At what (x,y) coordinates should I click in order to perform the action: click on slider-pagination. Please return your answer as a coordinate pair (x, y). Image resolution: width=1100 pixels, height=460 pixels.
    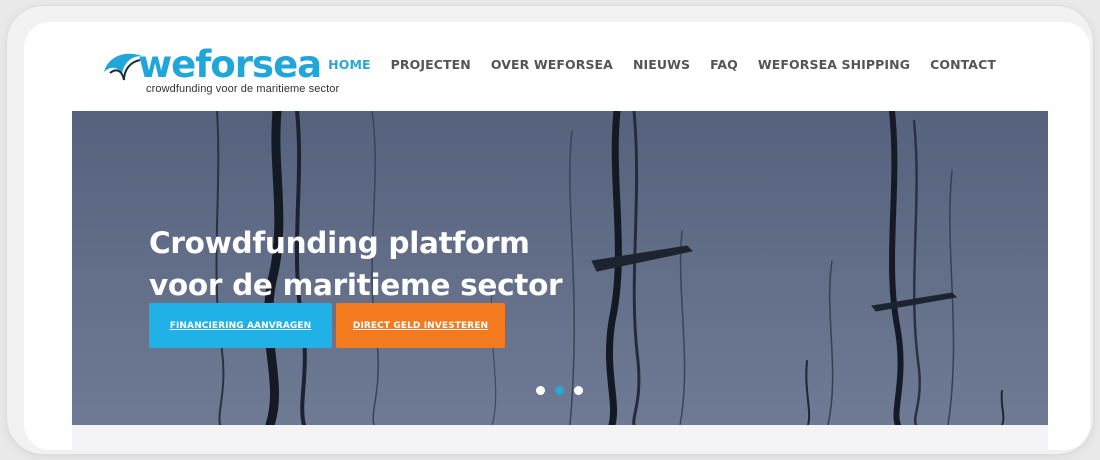
    Looking at the image, I should click on (559, 390).